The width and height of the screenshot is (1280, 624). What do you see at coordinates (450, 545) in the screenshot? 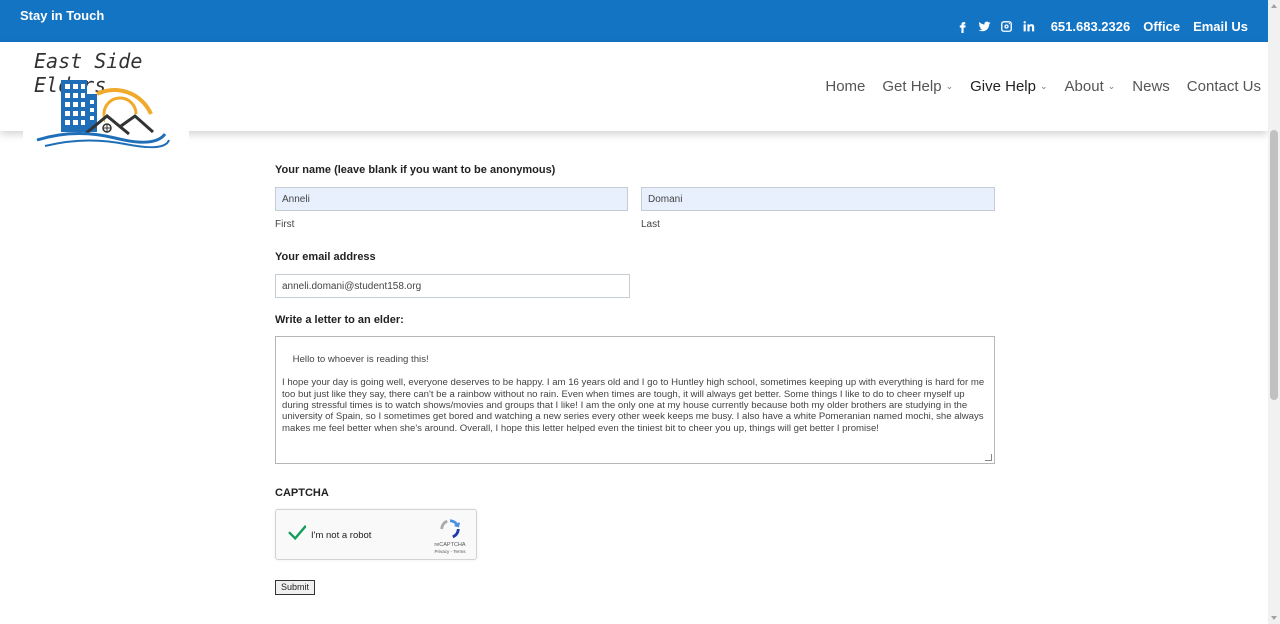
I see `recaptcha-brand: reCAPTCHA` at bounding box center [450, 545].